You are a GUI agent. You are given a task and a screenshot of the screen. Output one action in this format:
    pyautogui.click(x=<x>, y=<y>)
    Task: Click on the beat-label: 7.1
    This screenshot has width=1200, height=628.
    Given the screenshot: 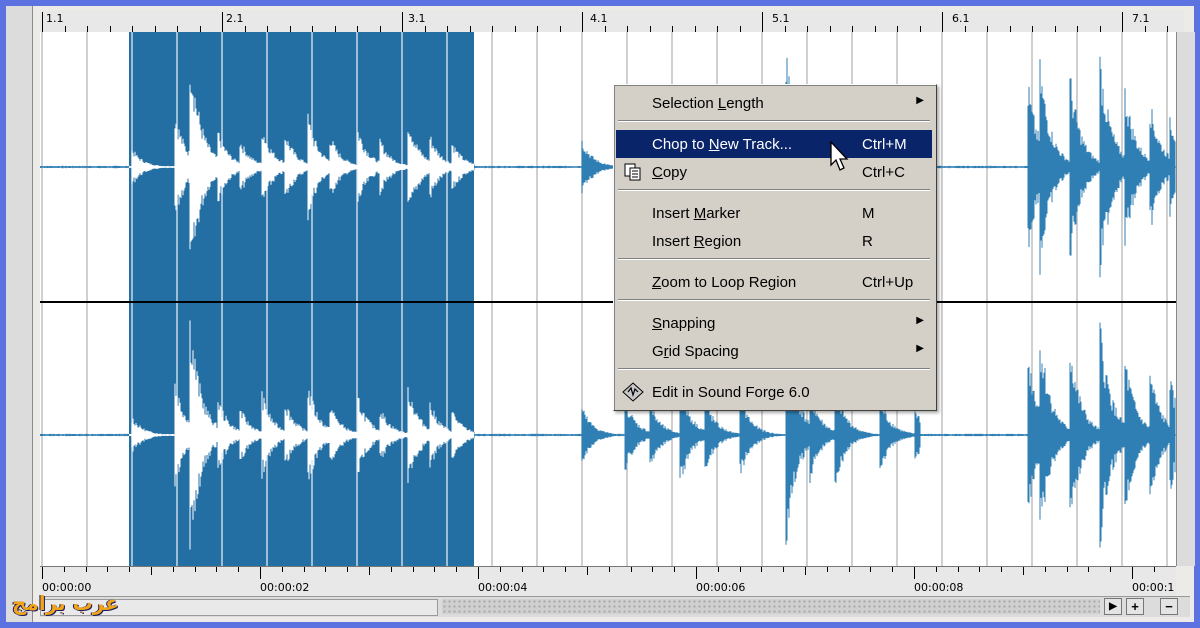 What is the action you would take?
    pyautogui.click(x=1141, y=18)
    